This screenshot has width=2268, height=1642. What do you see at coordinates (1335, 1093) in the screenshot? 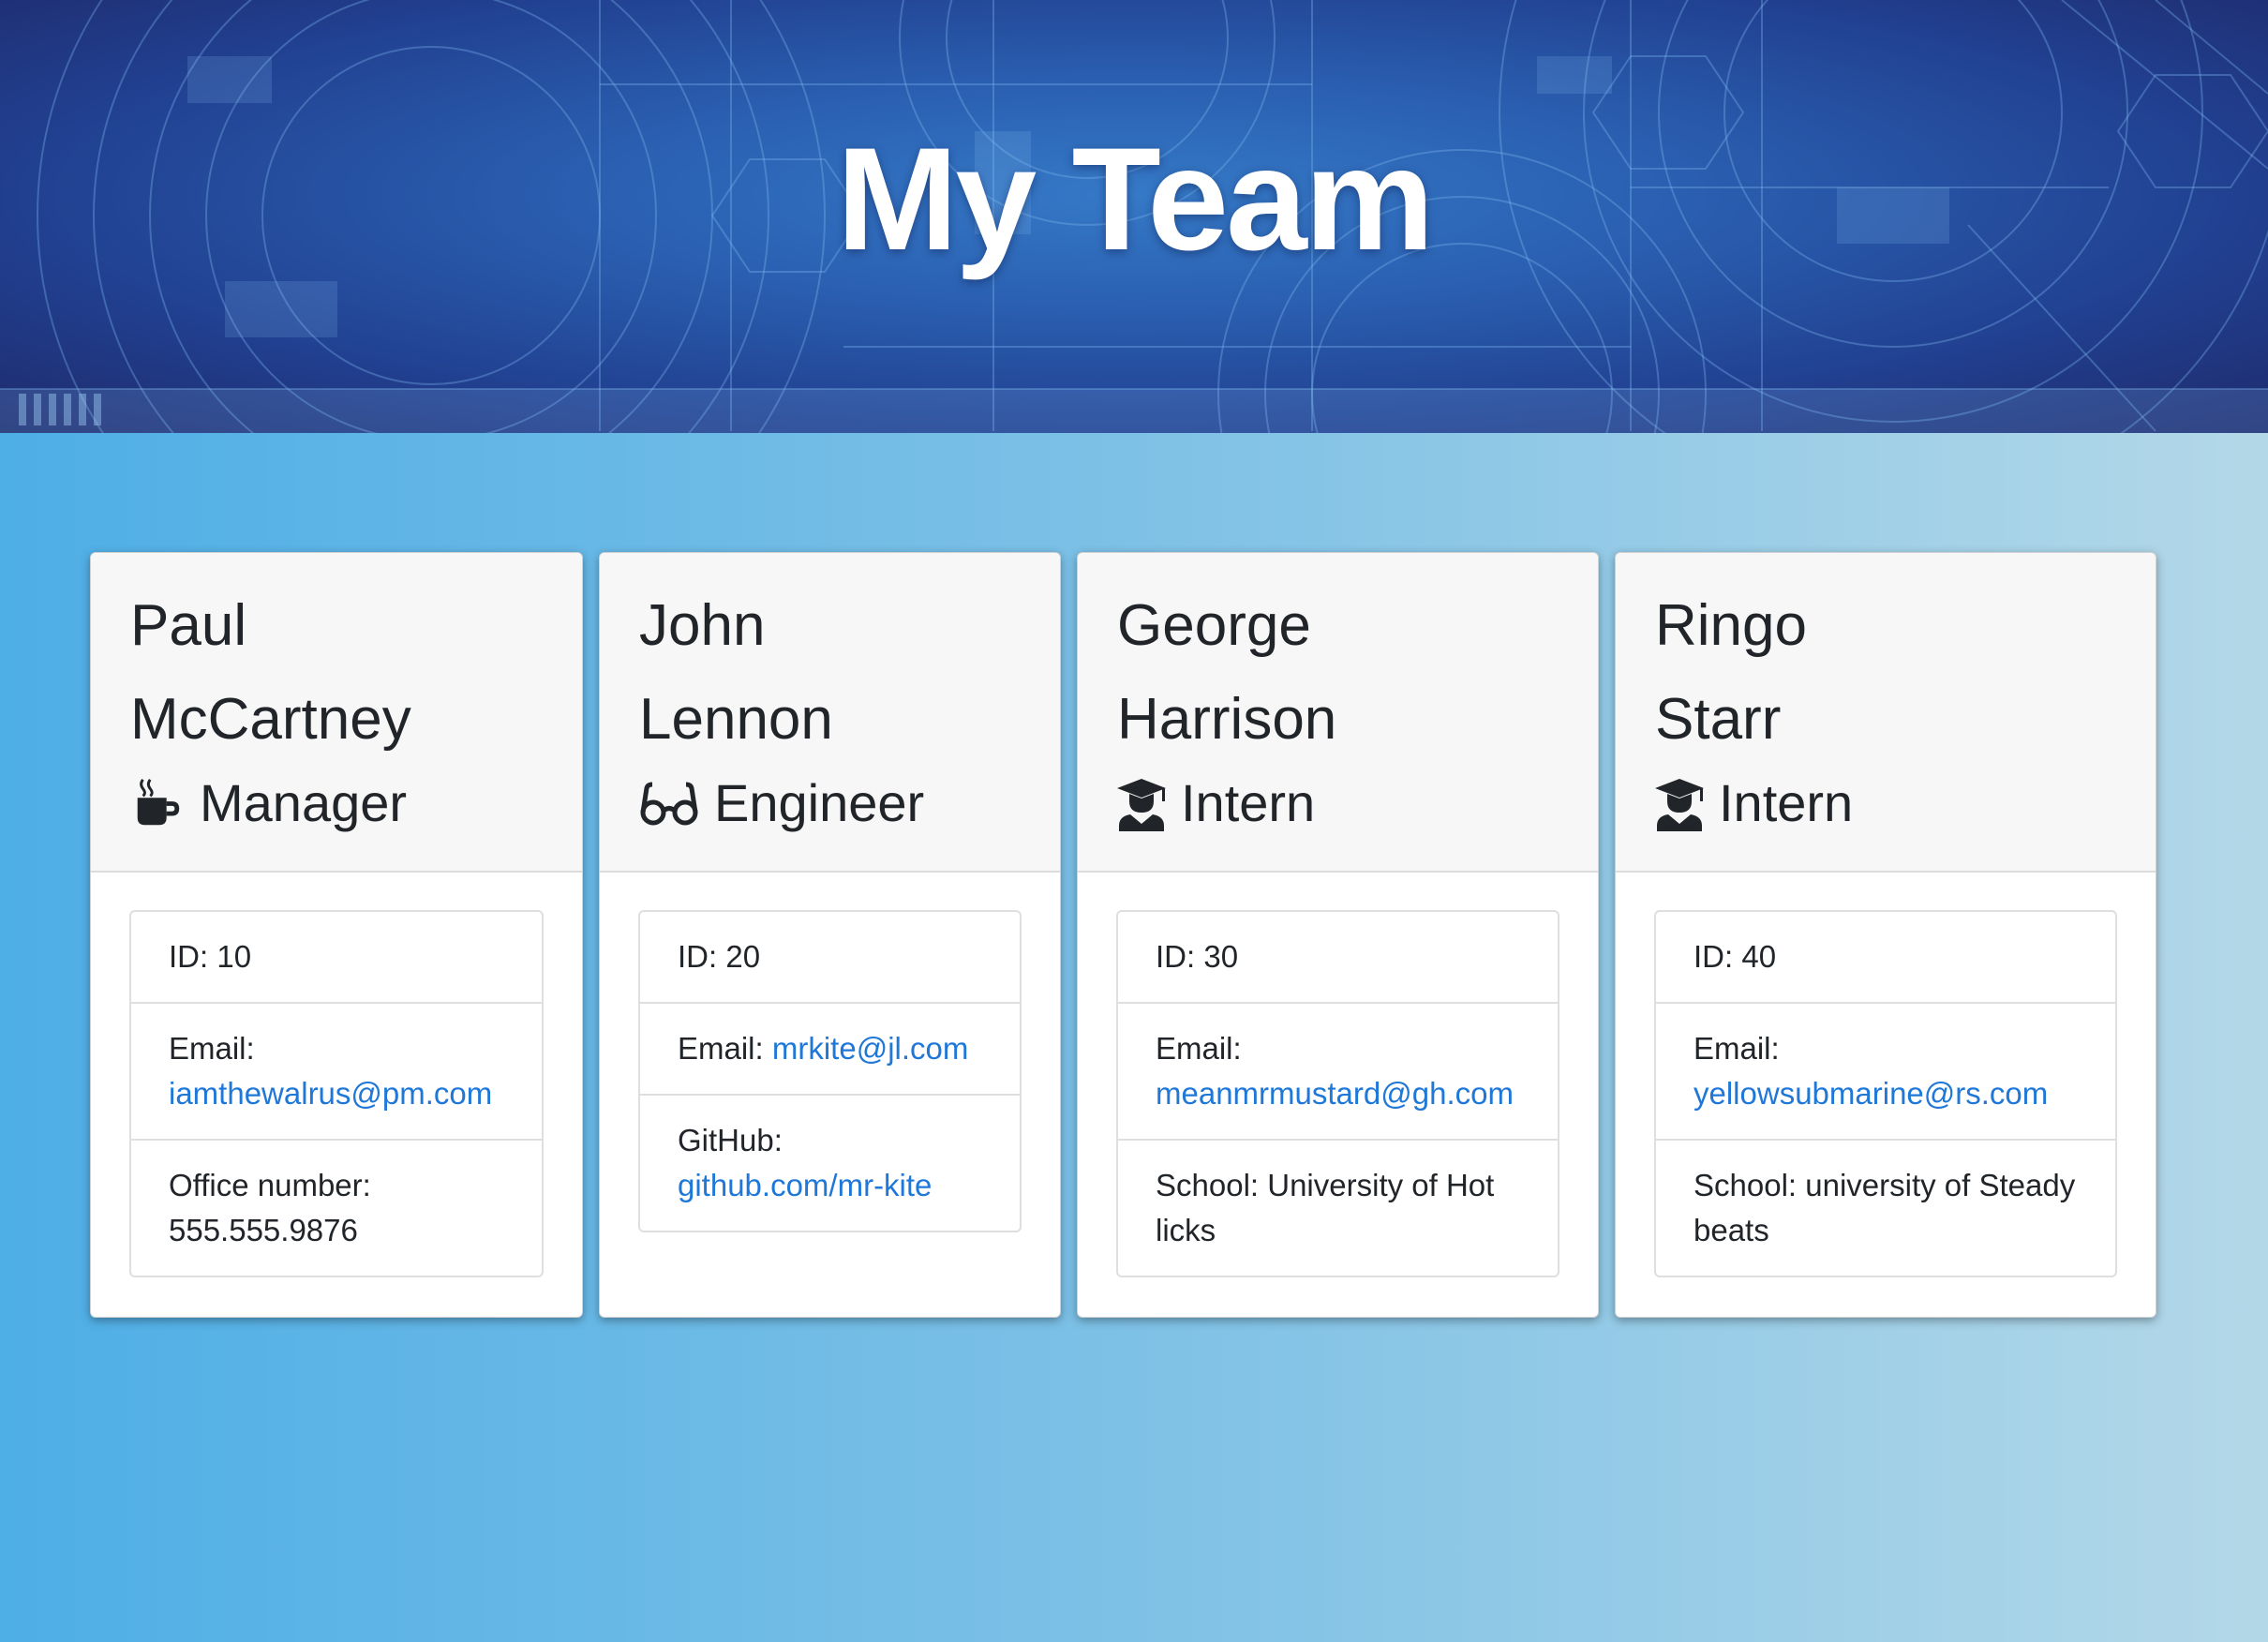
I see `email-link: meanmrmustard@gh.com` at bounding box center [1335, 1093].